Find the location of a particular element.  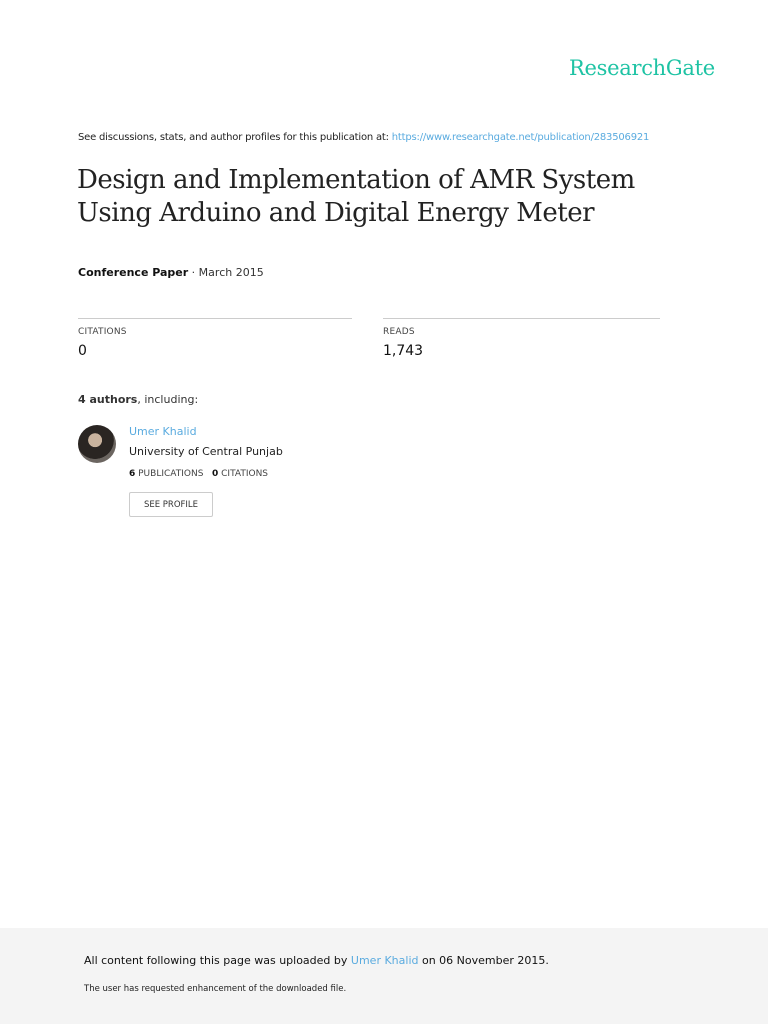

uploader-link: Umer Khalid is located at coordinates (385, 960).